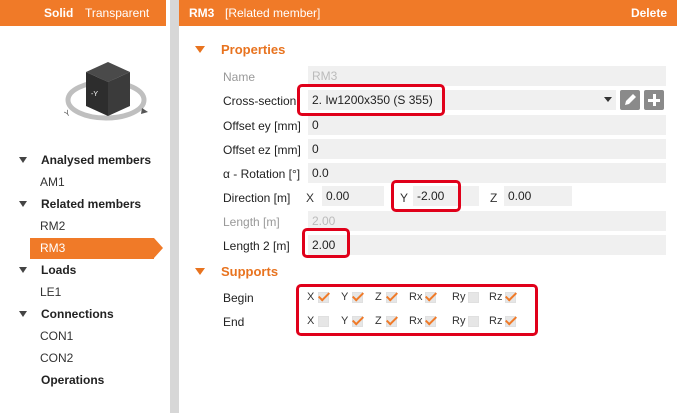 The height and width of the screenshot is (413, 677). What do you see at coordinates (426, 196) in the screenshot?
I see `highlight-direction-y` at bounding box center [426, 196].